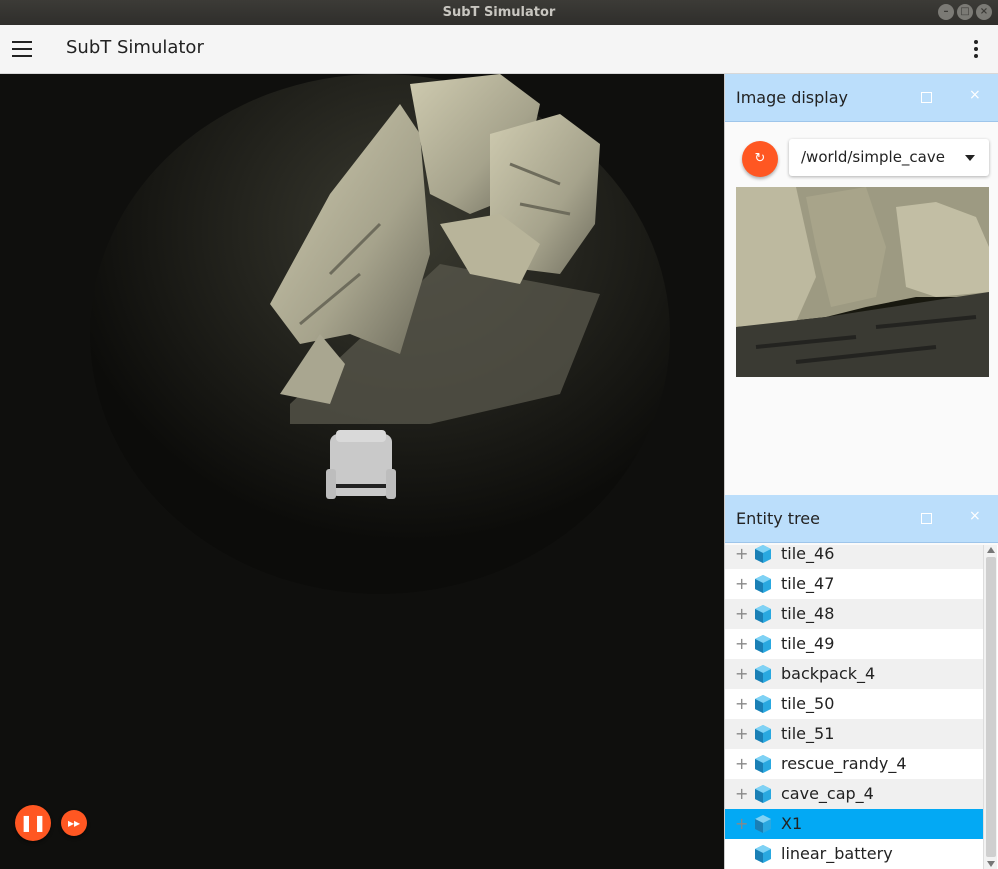 The width and height of the screenshot is (998, 869). I want to click on tree-scrollbar, so click(990, 707).